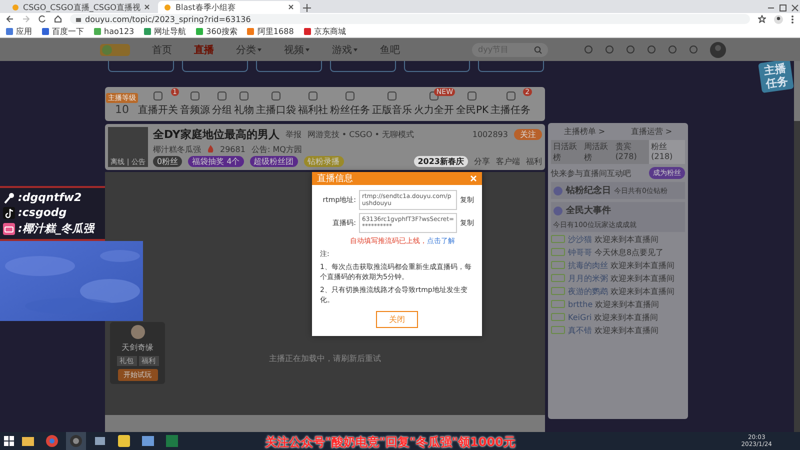 The image size is (800, 450). Describe the element at coordinates (249, 49) in the screenshot. I see `nav-link: 分类` at that location.